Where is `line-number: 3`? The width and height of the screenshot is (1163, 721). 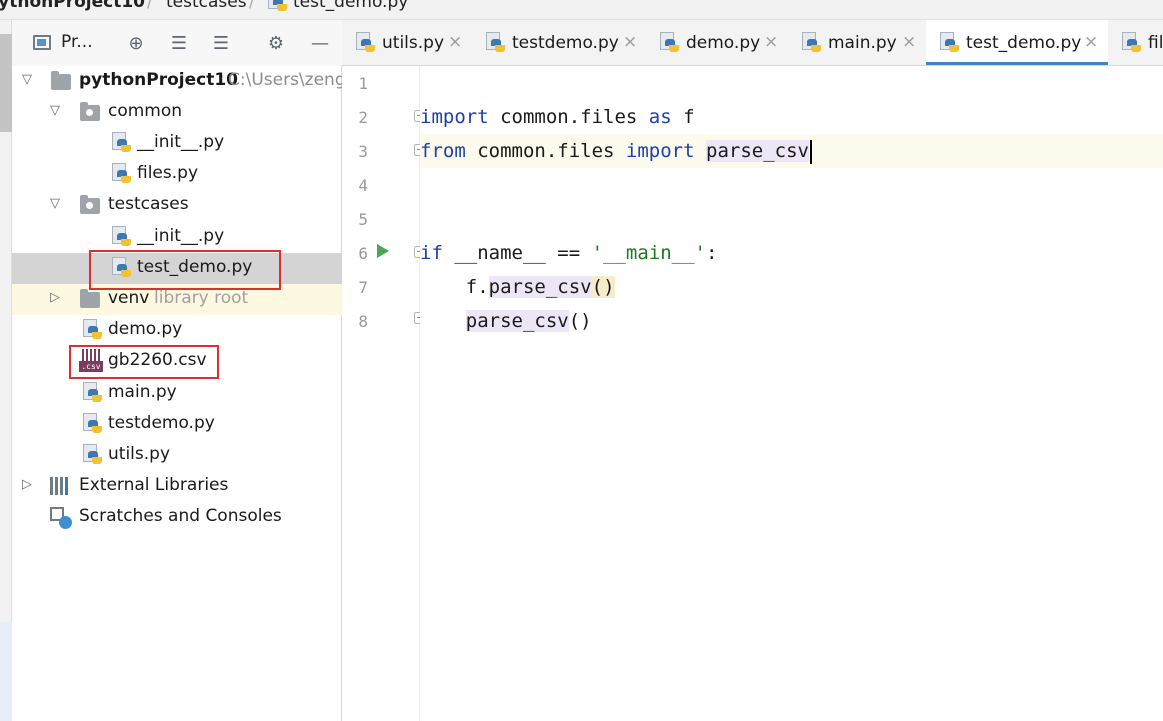
line-number: 3 is located at coordinates (363, 151).